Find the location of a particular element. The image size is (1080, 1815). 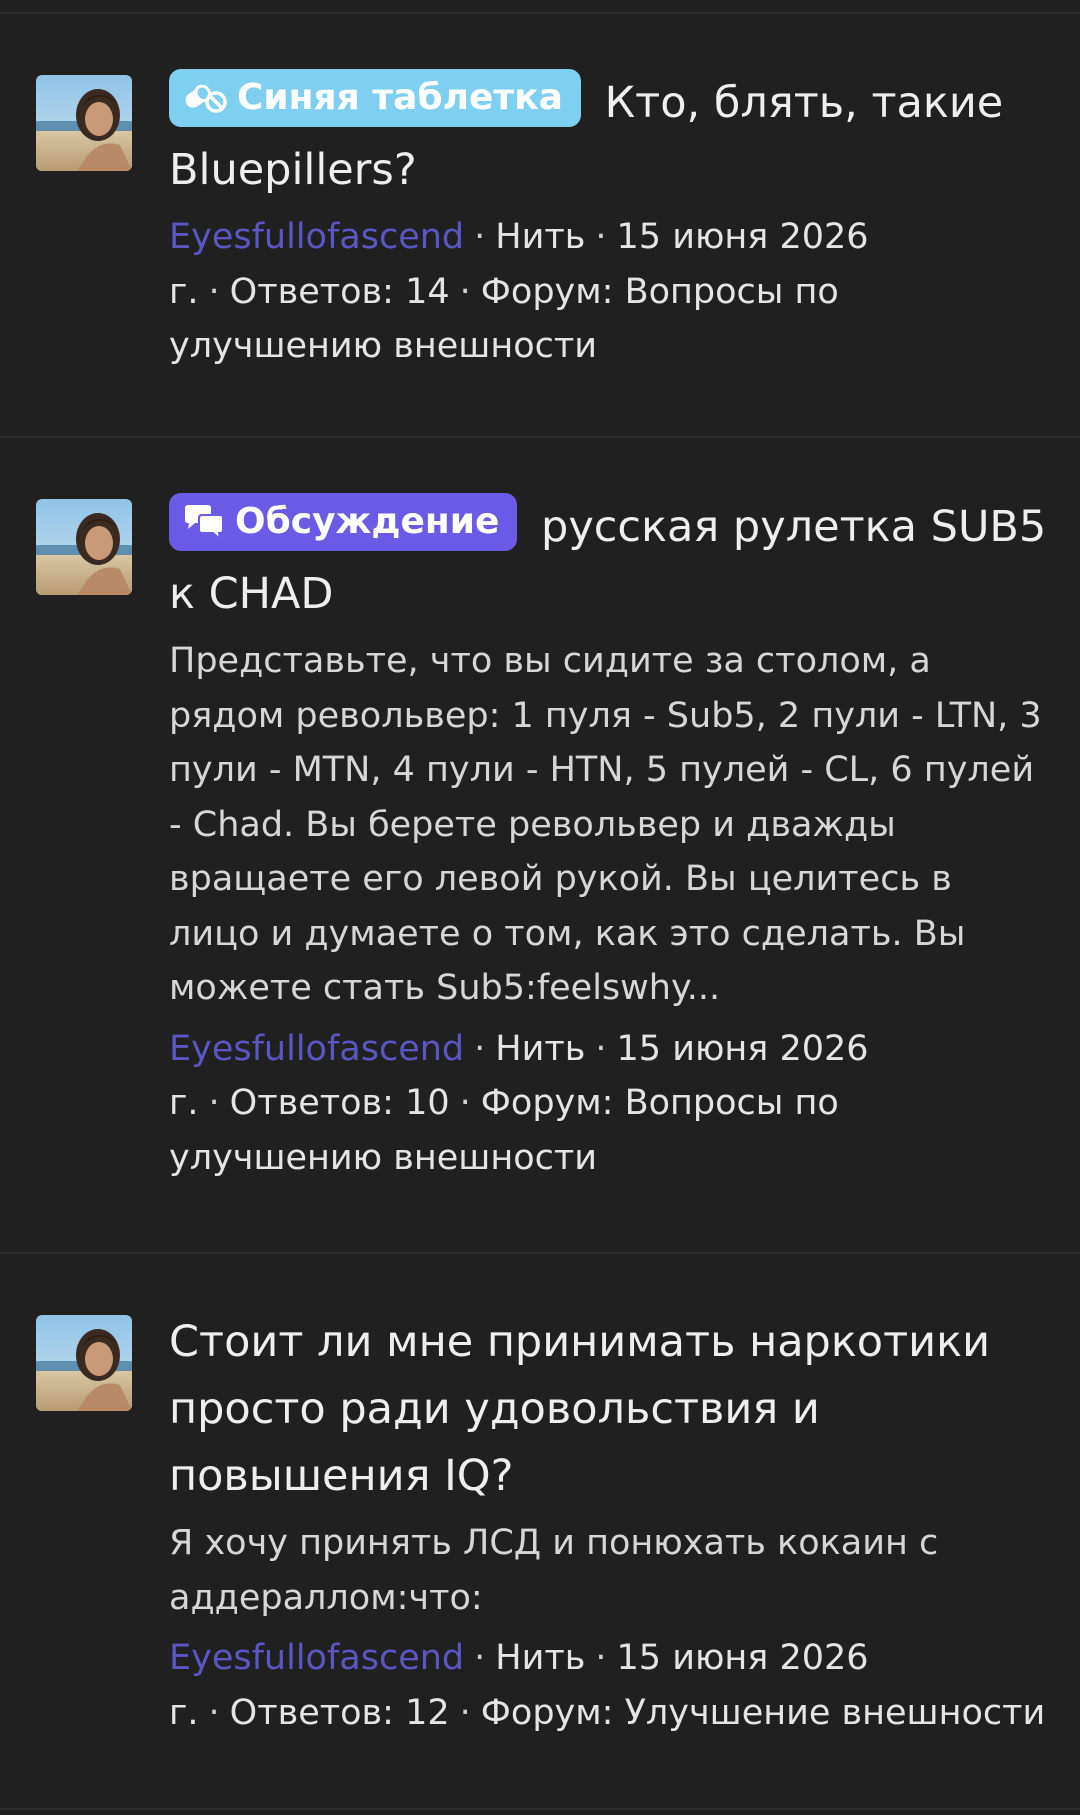

reply-count: Ответов: 10 is located at coordinates (339, 1103).